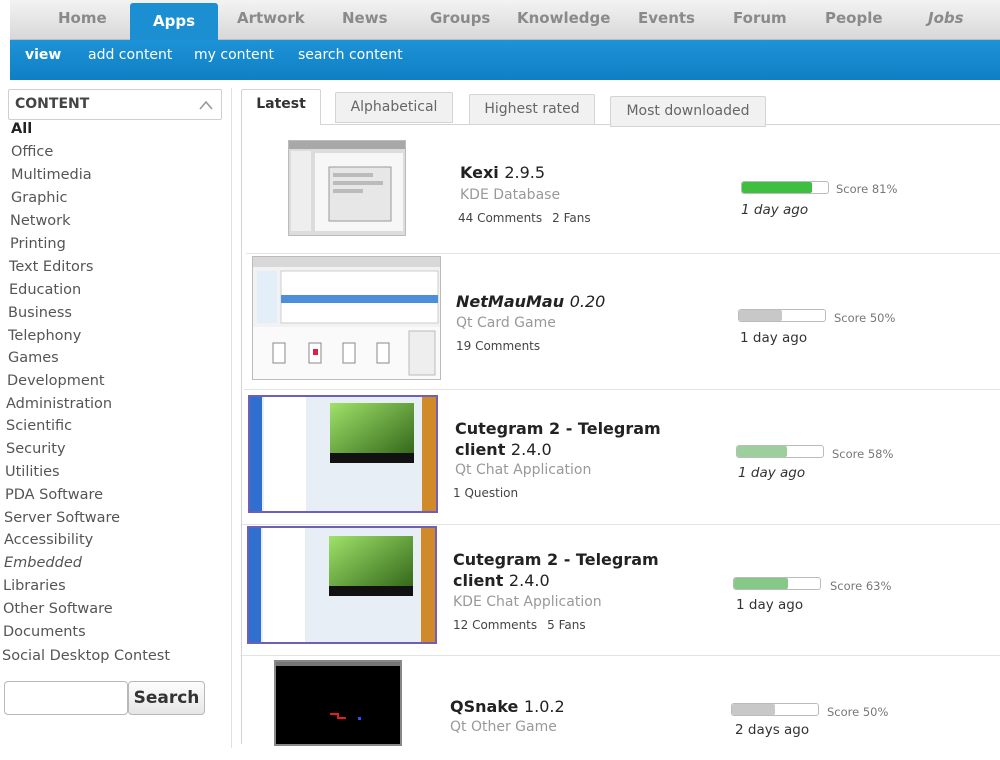  Describe the element at coordinates (231, 418) in the screenshot. I see `sidebar-divider` at that location.